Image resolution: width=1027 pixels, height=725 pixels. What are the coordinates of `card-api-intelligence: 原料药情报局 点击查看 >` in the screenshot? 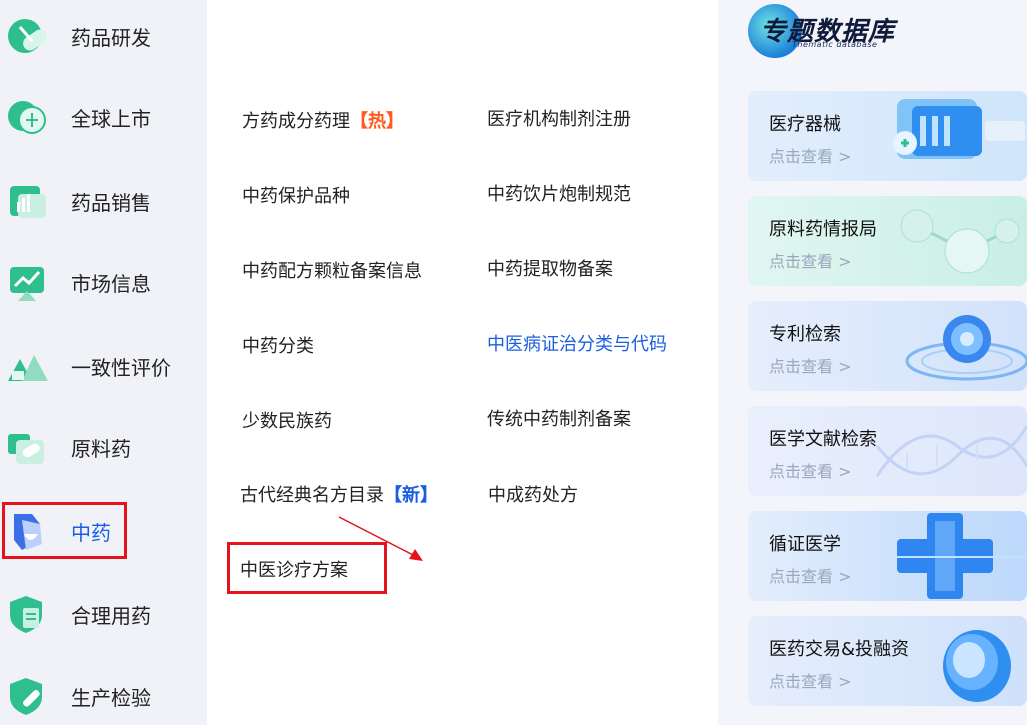 It's located at (887, 241).